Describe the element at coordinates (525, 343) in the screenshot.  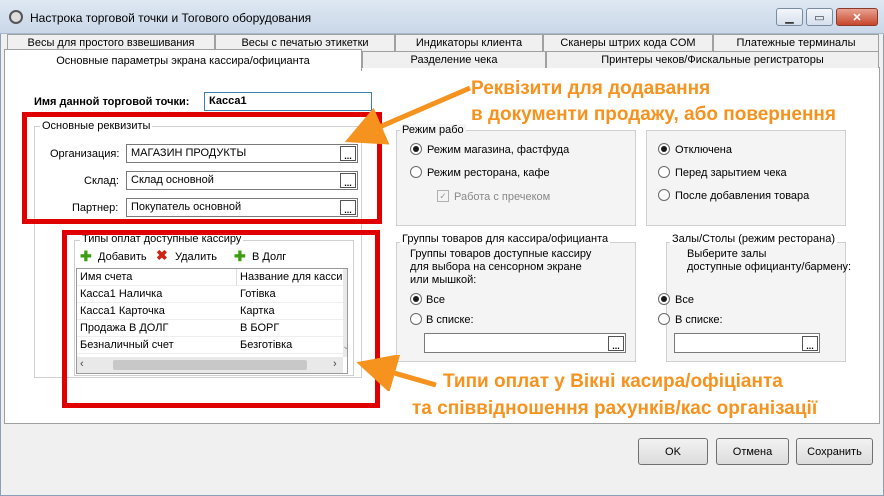
I see `goods-list-field` at that location.